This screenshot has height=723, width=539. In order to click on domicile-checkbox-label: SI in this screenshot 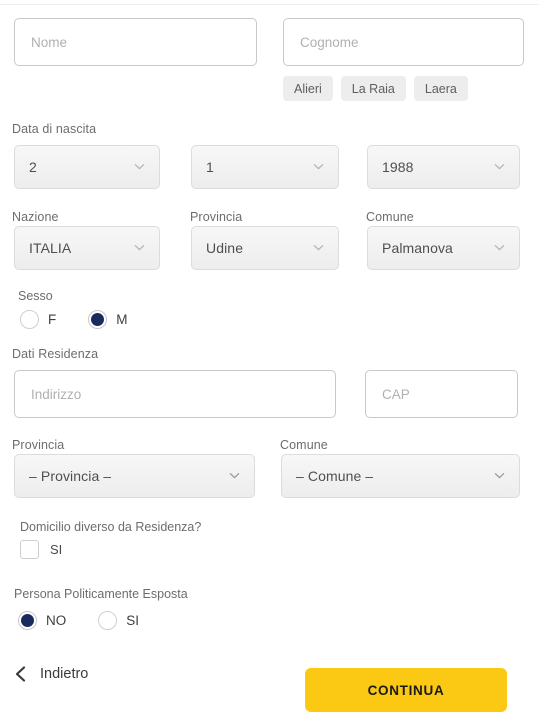, I will do `click(56, 549)`.